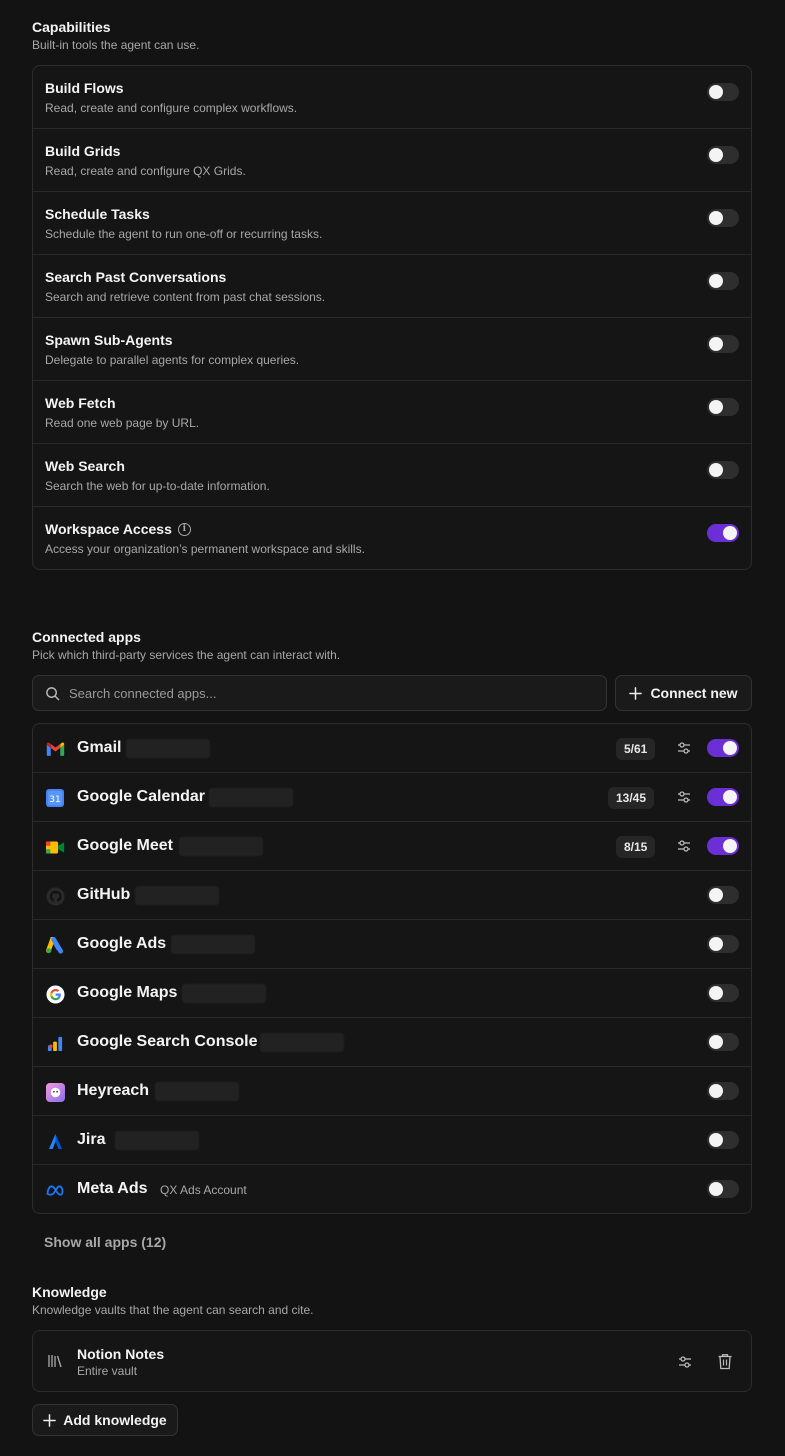 The width and height of the screenshot is (785, 1456). Describe the element at coordinates (392, 1189) in the screenshot. I see `app-row-meta-ads: Meta Ads QX Ads Account` at that location.